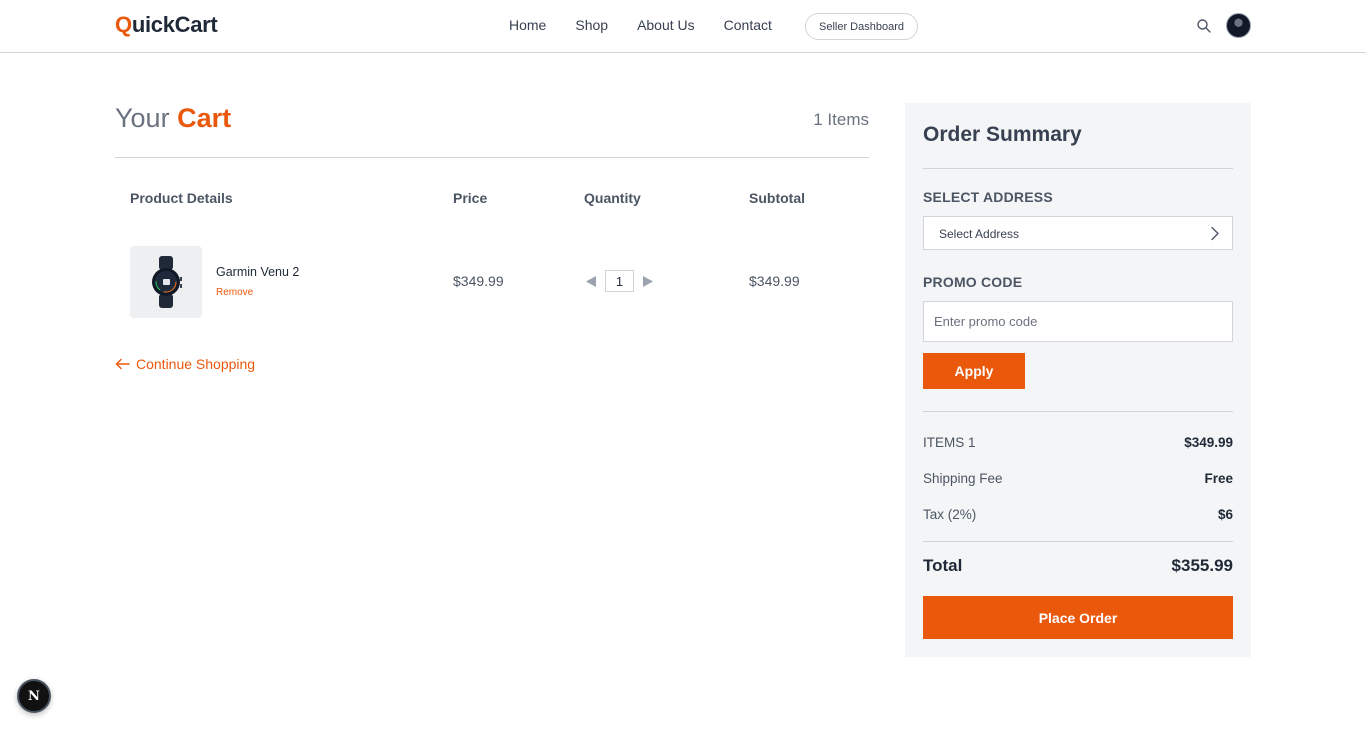 This screenshot has height=729, width=1366. Describe the element at coordinates (34, 696) in the screenshot. I see `nextjs-dev-badge: N` at that location.